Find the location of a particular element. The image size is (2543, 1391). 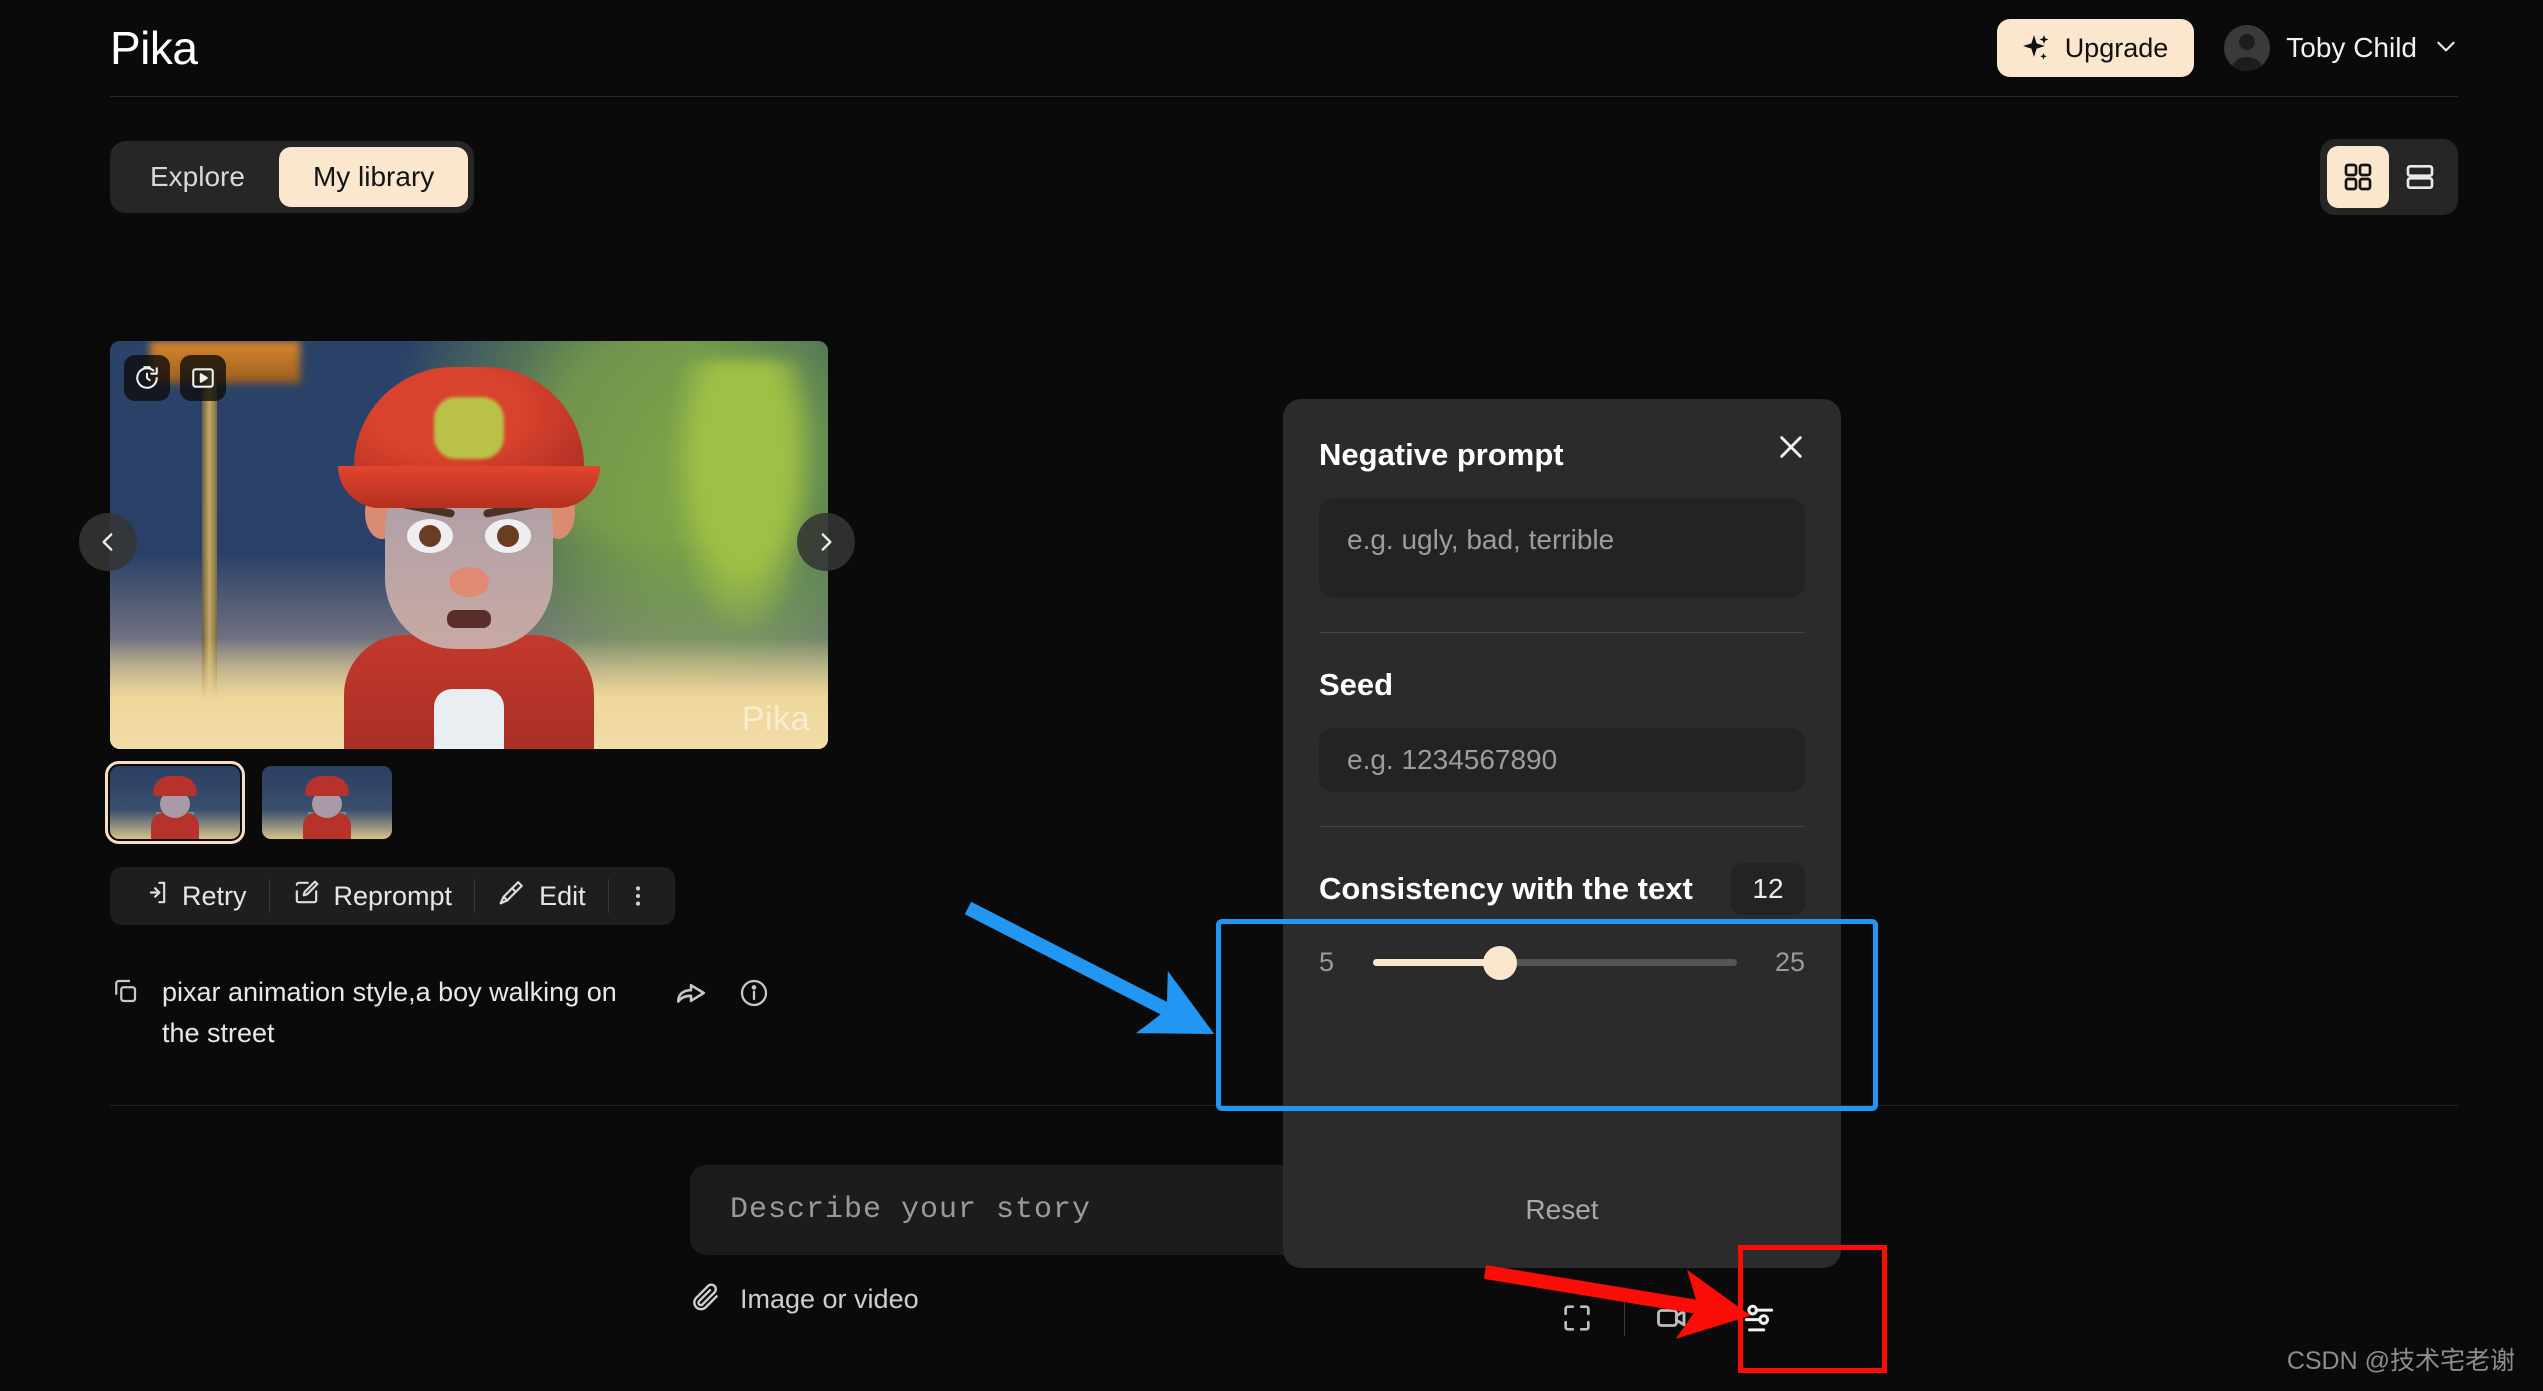

reprompt-pencil-icon is located at coordinates (306, 896).